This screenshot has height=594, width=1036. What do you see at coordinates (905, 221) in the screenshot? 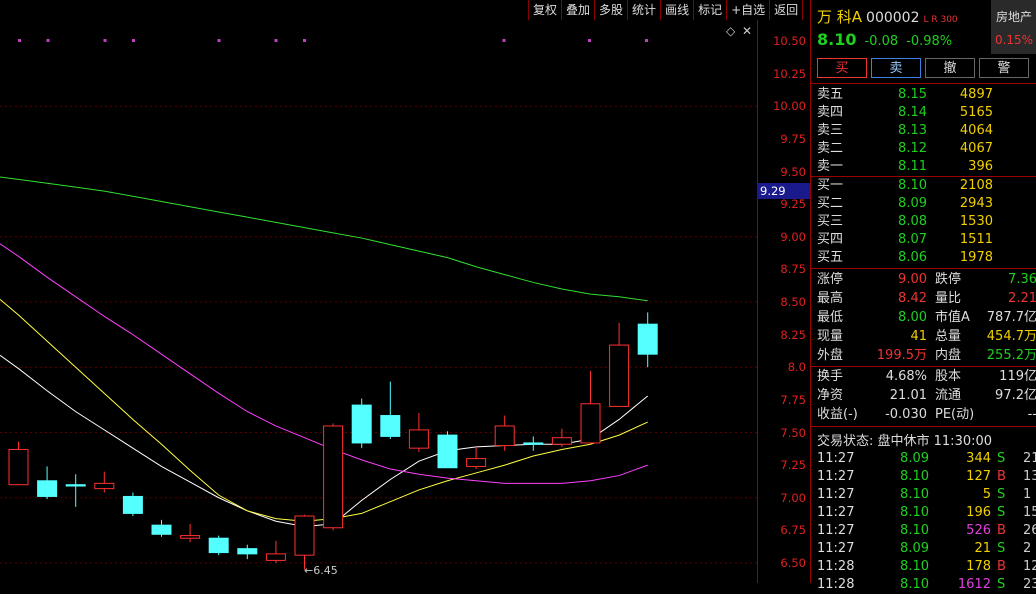
I see `order-book-row: 买三 8.08 1530` at bounding box center [905, 221].